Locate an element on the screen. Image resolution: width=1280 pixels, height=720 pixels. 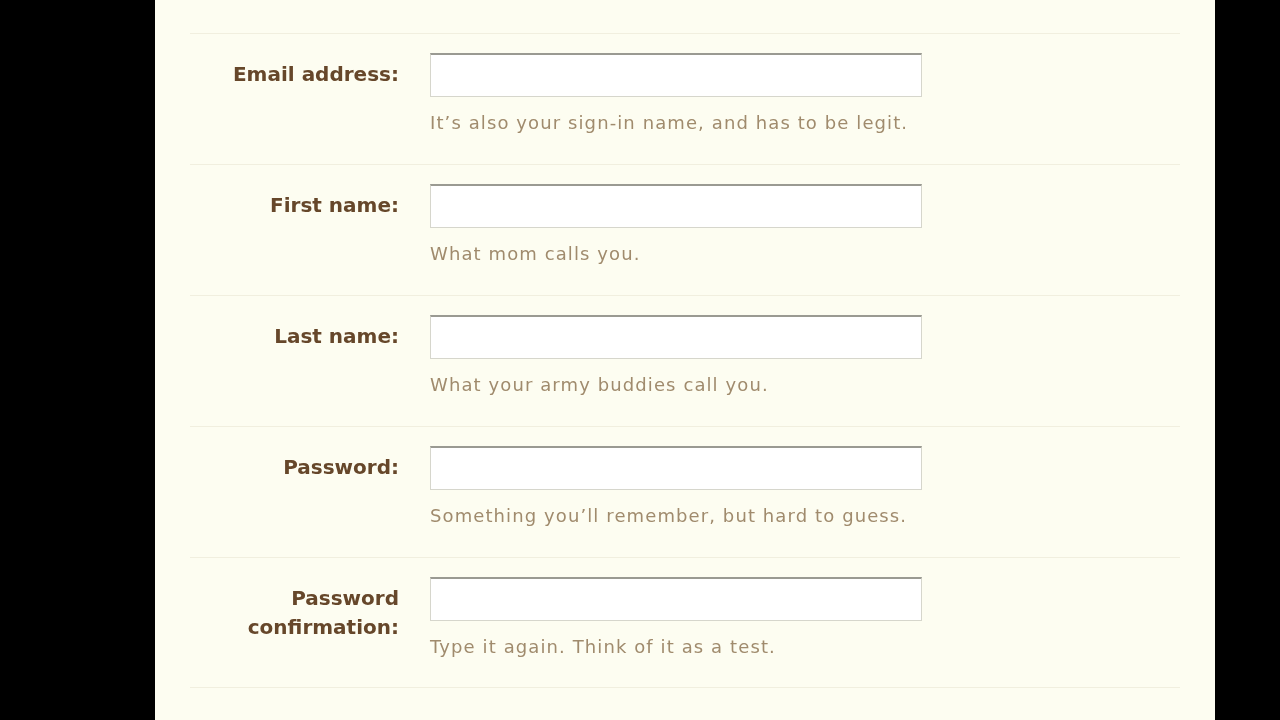
field-label: Last name: is located at coordinates (336, 336).